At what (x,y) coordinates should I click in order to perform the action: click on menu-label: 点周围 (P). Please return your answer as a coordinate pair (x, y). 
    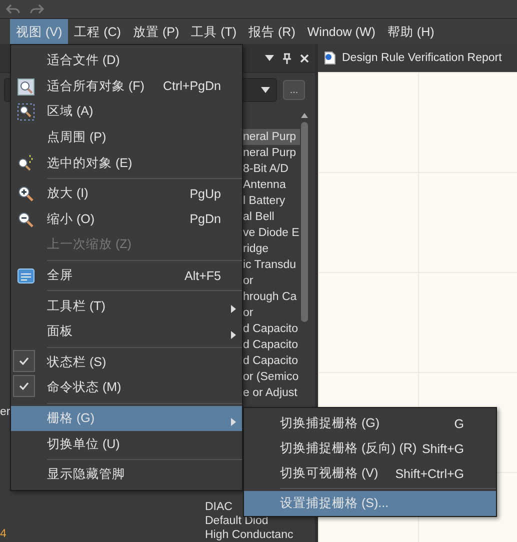
    Looking at the image, I should click on (76, 137).